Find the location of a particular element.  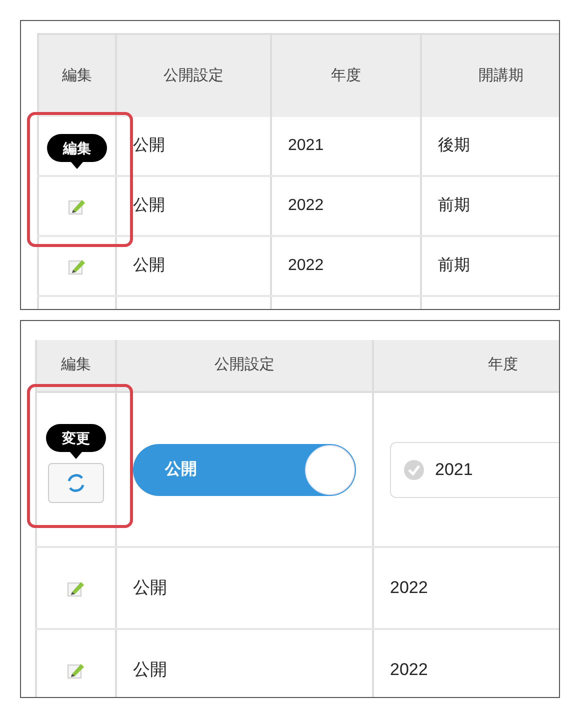

check-icon is located at coordinates (414, 469).